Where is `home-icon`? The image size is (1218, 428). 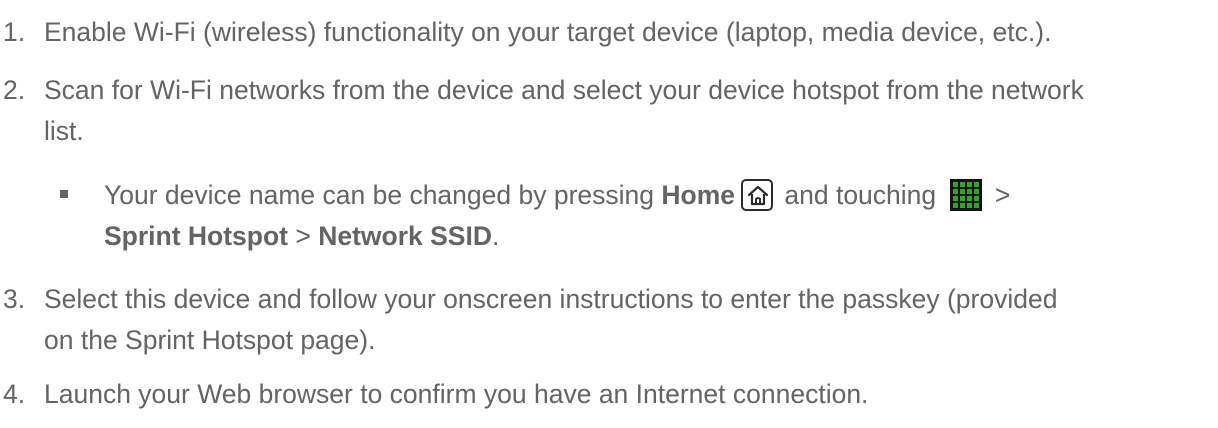 home-icon is located at coordinates (757, 195).